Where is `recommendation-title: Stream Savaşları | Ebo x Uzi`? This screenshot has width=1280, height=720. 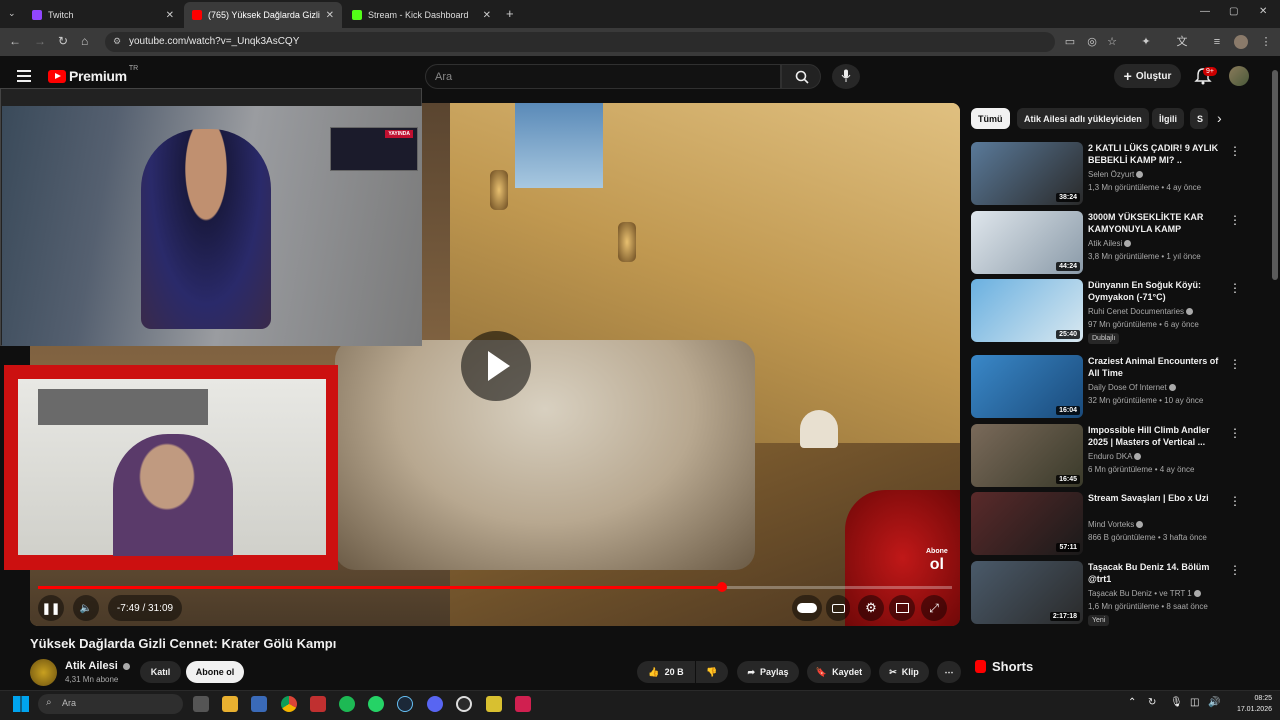
recommendation-title: Stream Savaşları | Ebo x Uzi is located at coordinates (1155, 498).